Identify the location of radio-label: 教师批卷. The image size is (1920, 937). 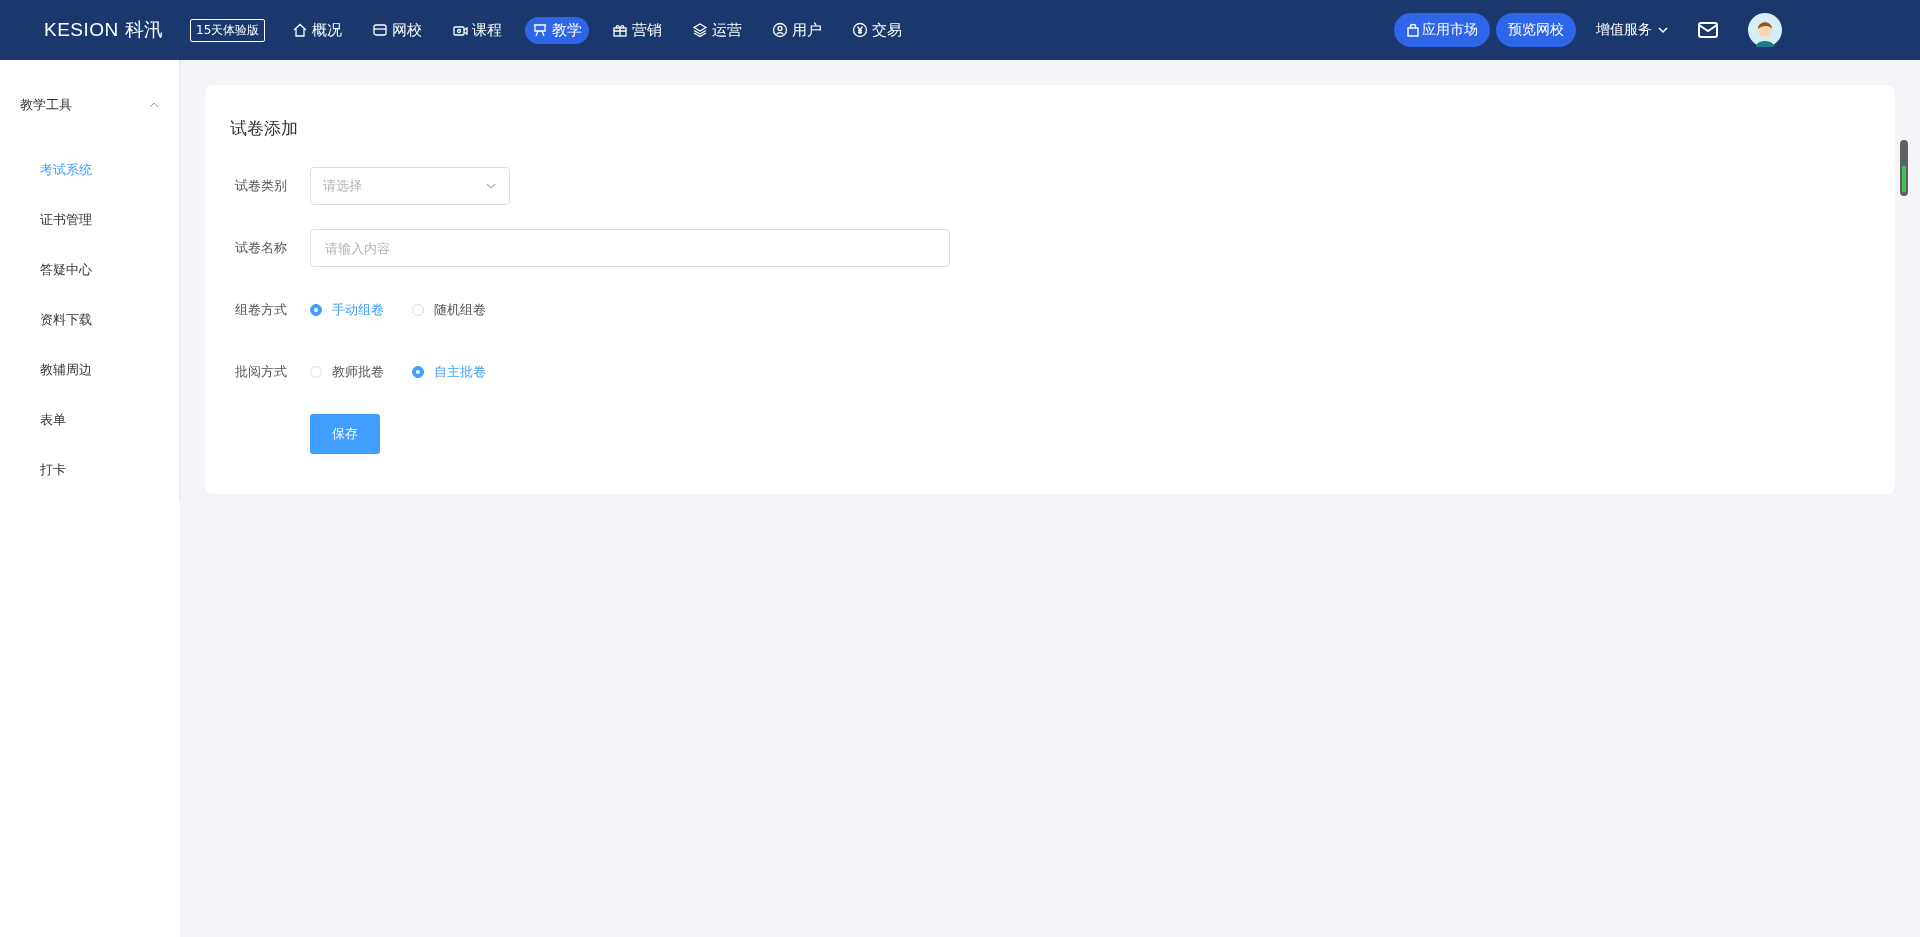
(358, 372).